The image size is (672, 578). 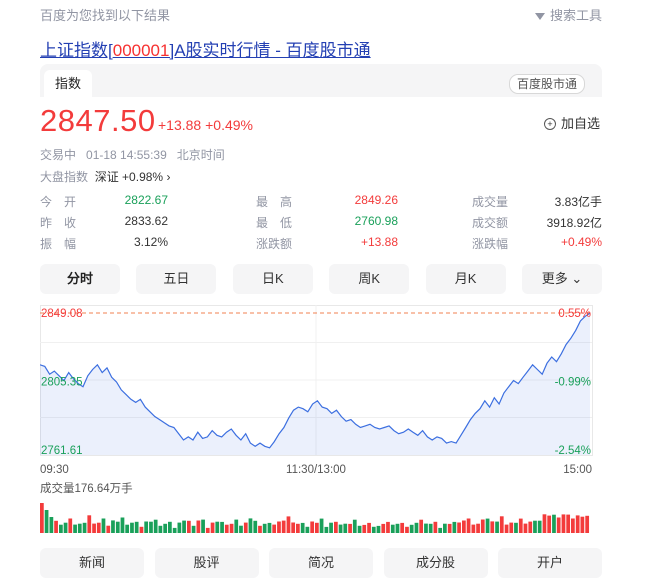 I want to click on quote-time: 01-18 14:55:39, so click(x=126, y=155).